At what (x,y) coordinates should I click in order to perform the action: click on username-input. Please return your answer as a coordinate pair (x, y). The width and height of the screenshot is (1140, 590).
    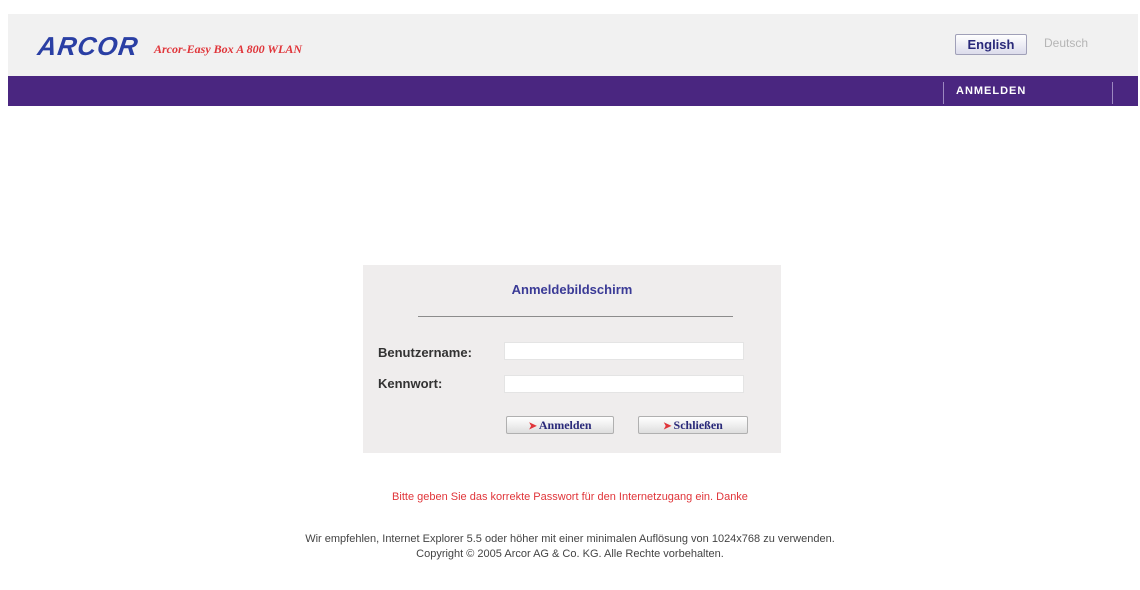
    Looking at the image, I should click on (624, 351).